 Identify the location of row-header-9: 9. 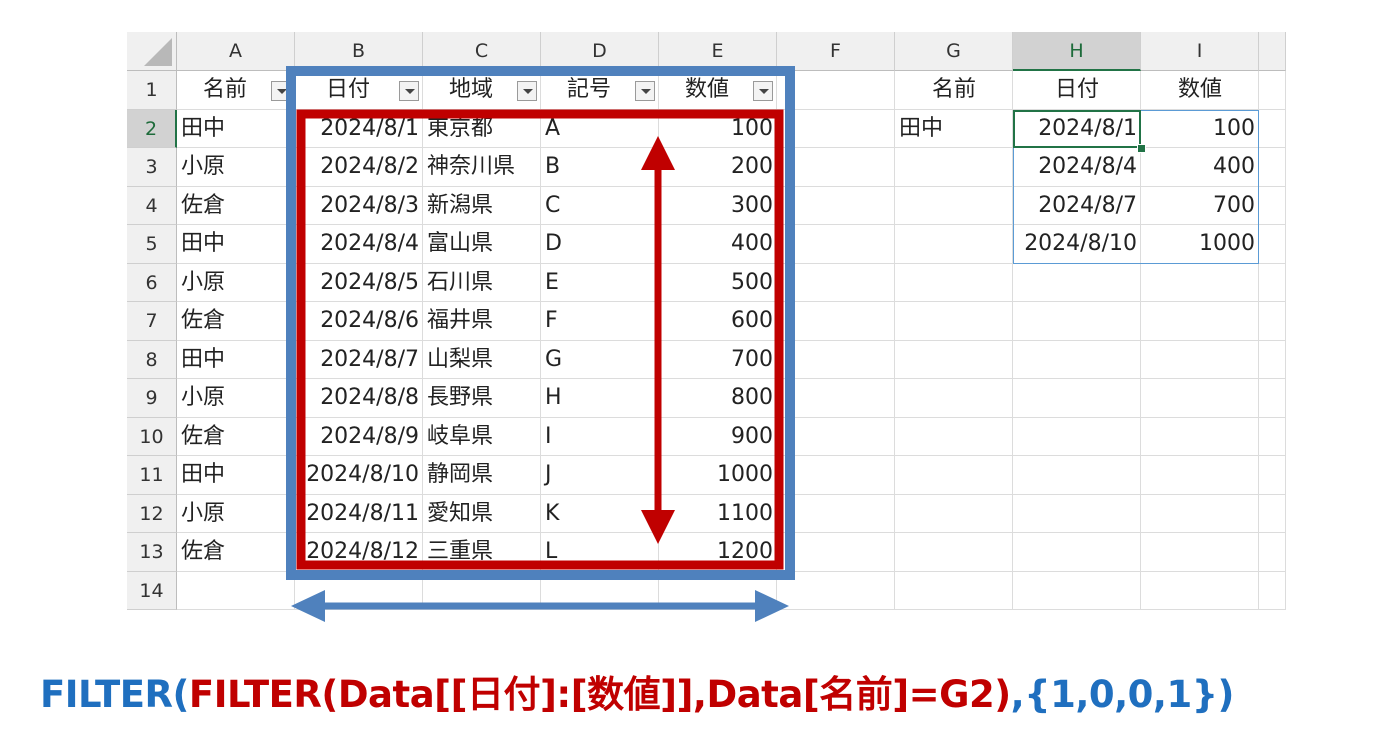
(152, 398).